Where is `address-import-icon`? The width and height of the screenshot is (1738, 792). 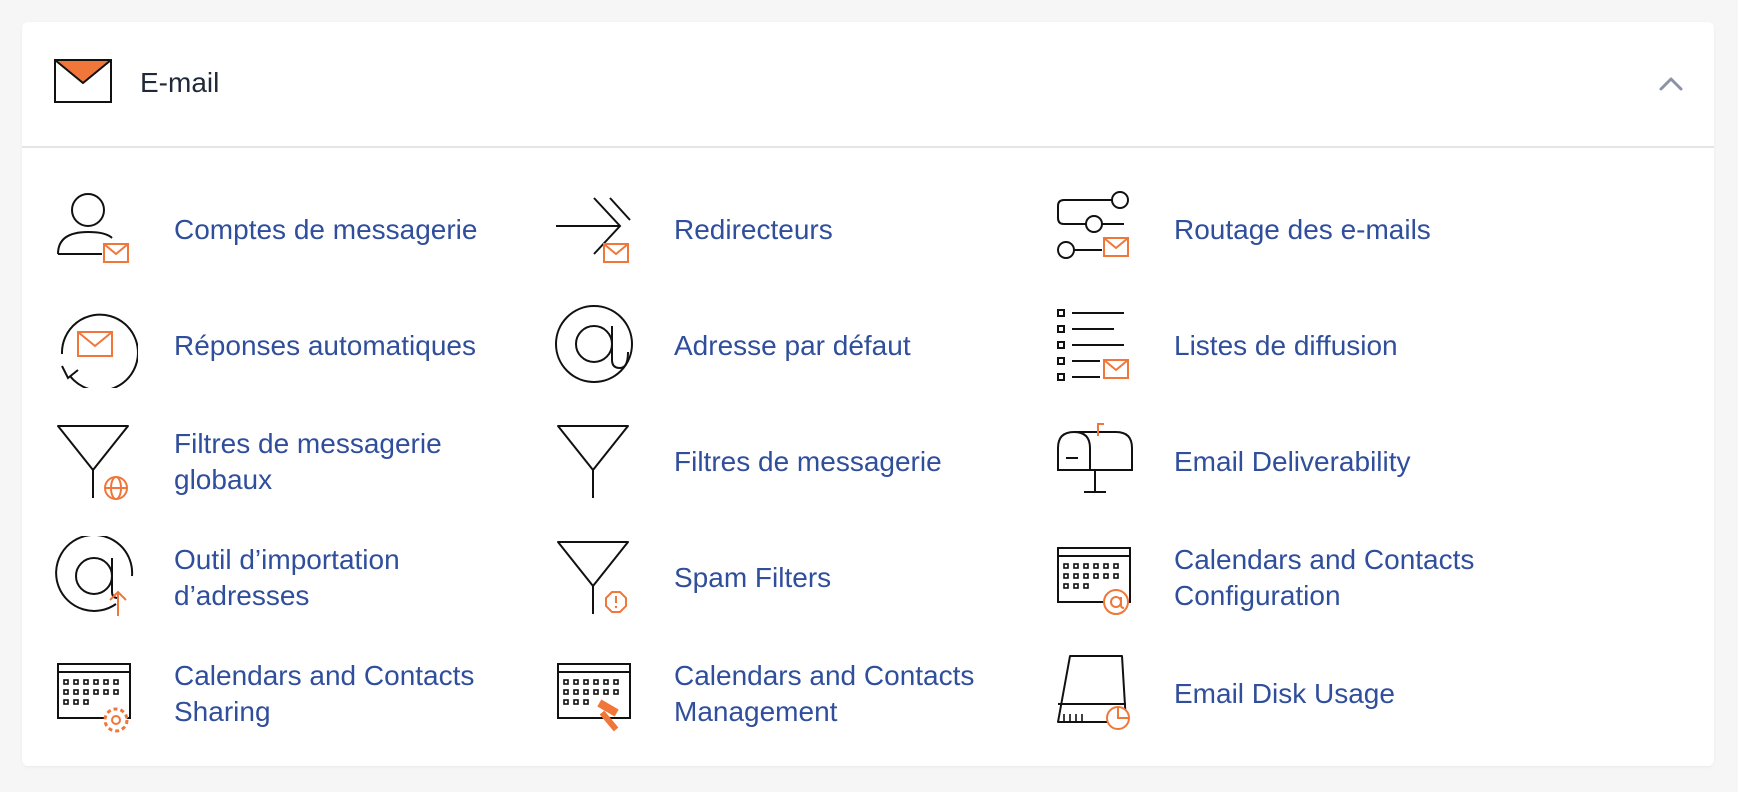
address-import-icon is located at coordinates (94, 576).